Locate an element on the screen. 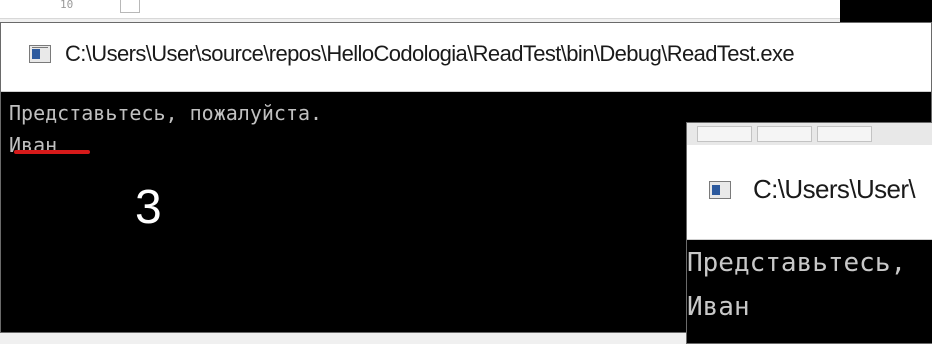 The image size is (932, 344). secondary-title-bar: C:\Users\User\ is located at coordinates (809, 192).